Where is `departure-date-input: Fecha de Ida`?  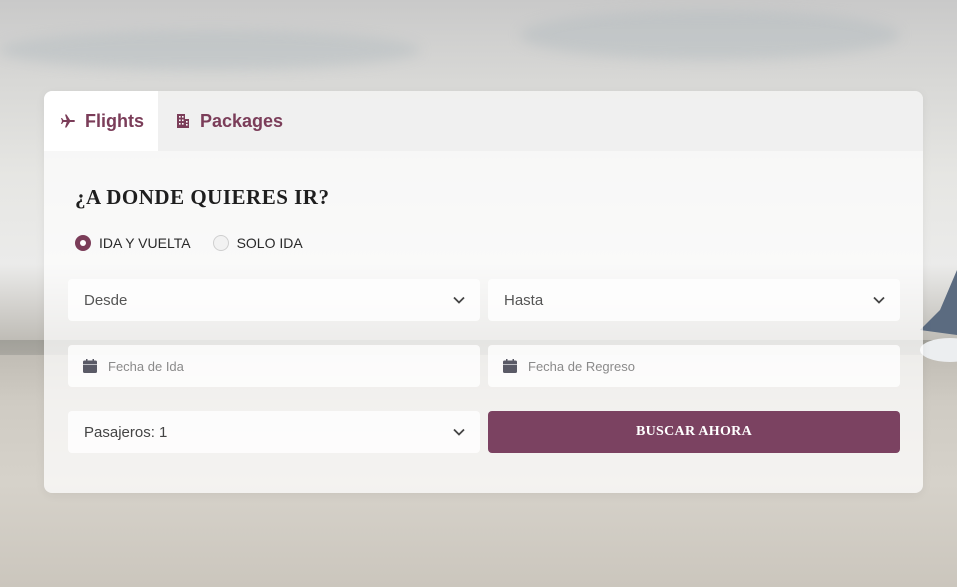
departure-date-input: Fecha de Ida is located at coordinates (274, 366).